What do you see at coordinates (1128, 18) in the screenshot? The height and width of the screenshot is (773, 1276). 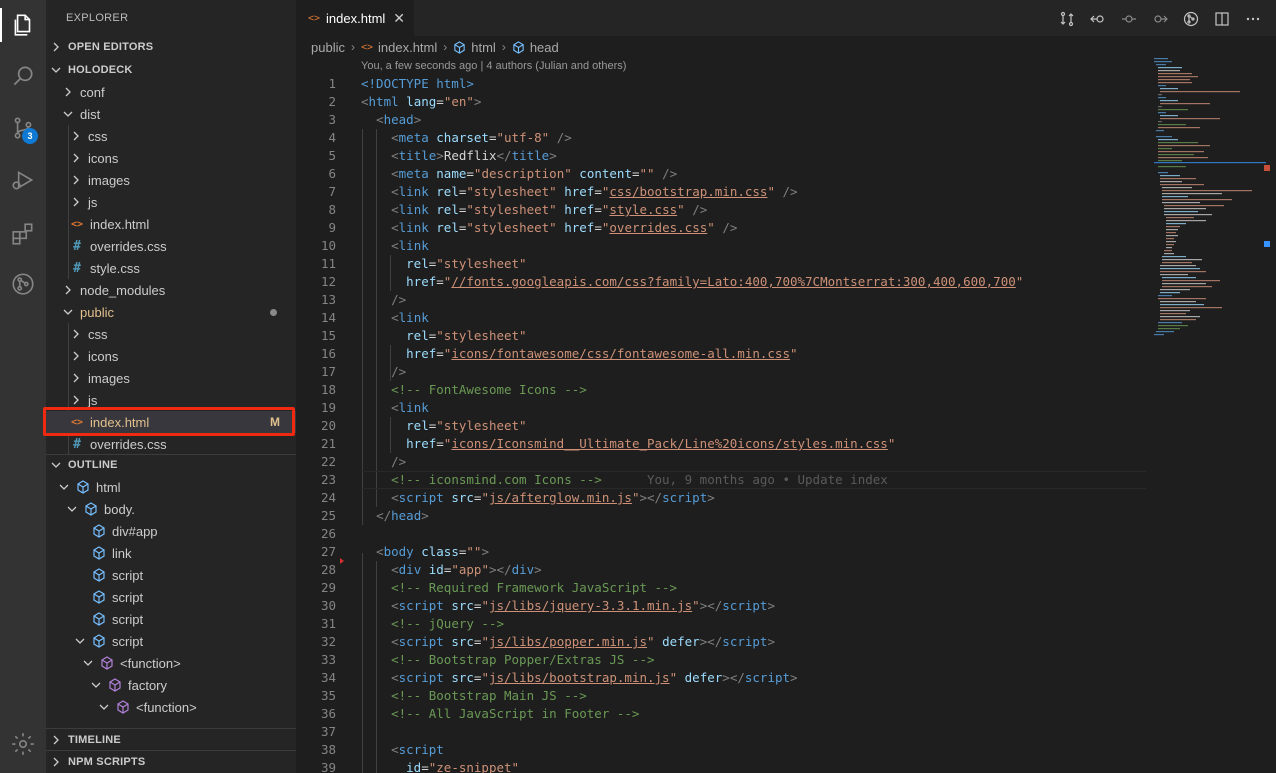 I see `commit-icon` at bounding box center [1128, 18].